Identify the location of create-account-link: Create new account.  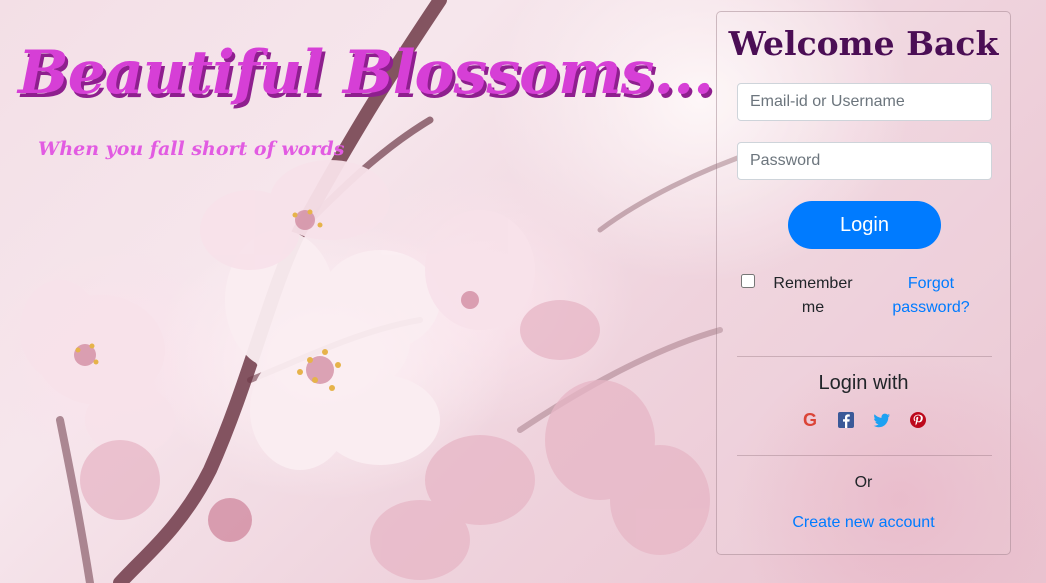
(863, 523).